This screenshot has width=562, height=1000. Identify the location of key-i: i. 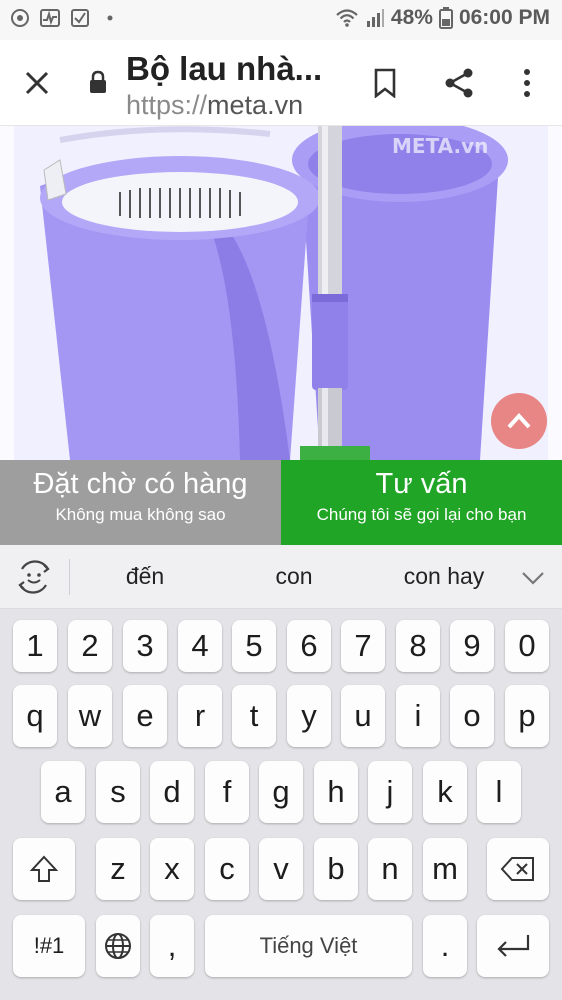
(418, 716).